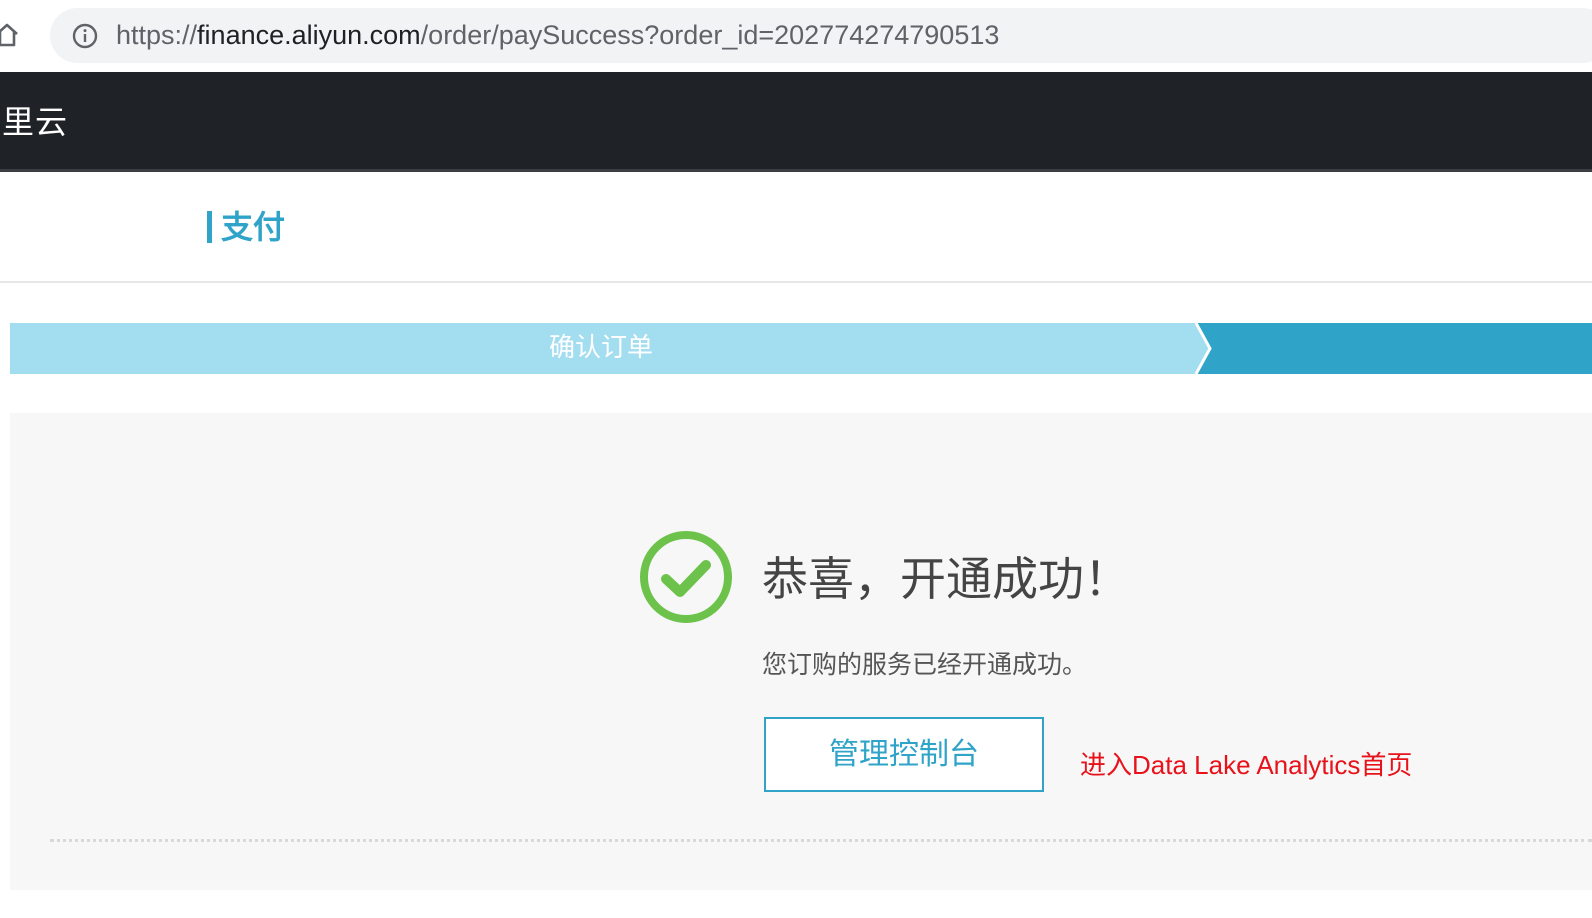  What do you see at coordinates (35, 122) in the screenshot?
I see `site-logo: 里云` at bounding box center [35, 122].